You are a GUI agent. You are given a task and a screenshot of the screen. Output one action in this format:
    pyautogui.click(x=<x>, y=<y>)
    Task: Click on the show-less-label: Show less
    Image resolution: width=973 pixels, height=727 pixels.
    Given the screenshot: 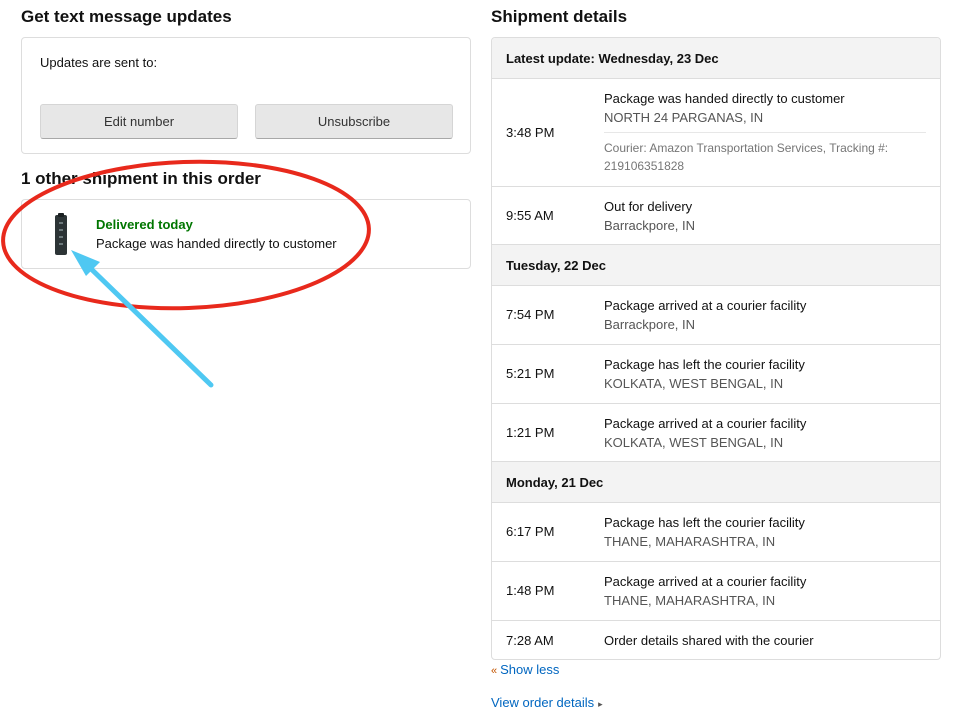 What is the action you would take?
    pyautogui.click(x=530, y=669)
    